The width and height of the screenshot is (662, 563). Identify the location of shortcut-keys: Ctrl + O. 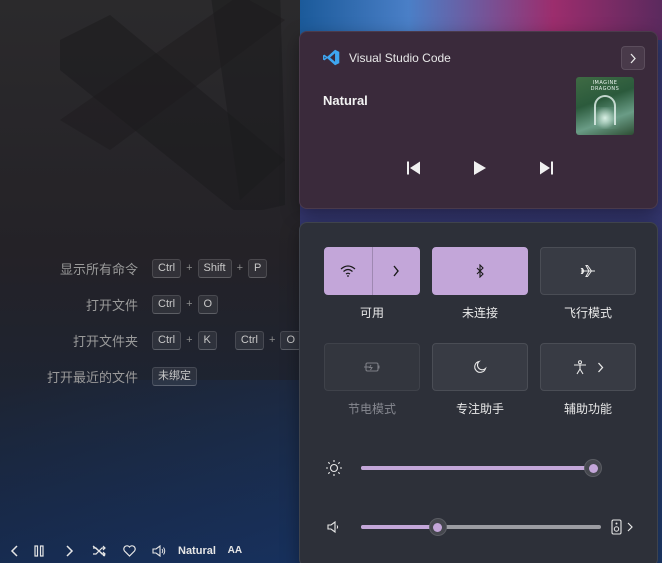
(185, 304).